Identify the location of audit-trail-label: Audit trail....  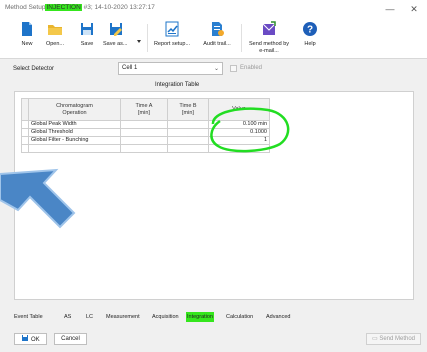
(217, 44).